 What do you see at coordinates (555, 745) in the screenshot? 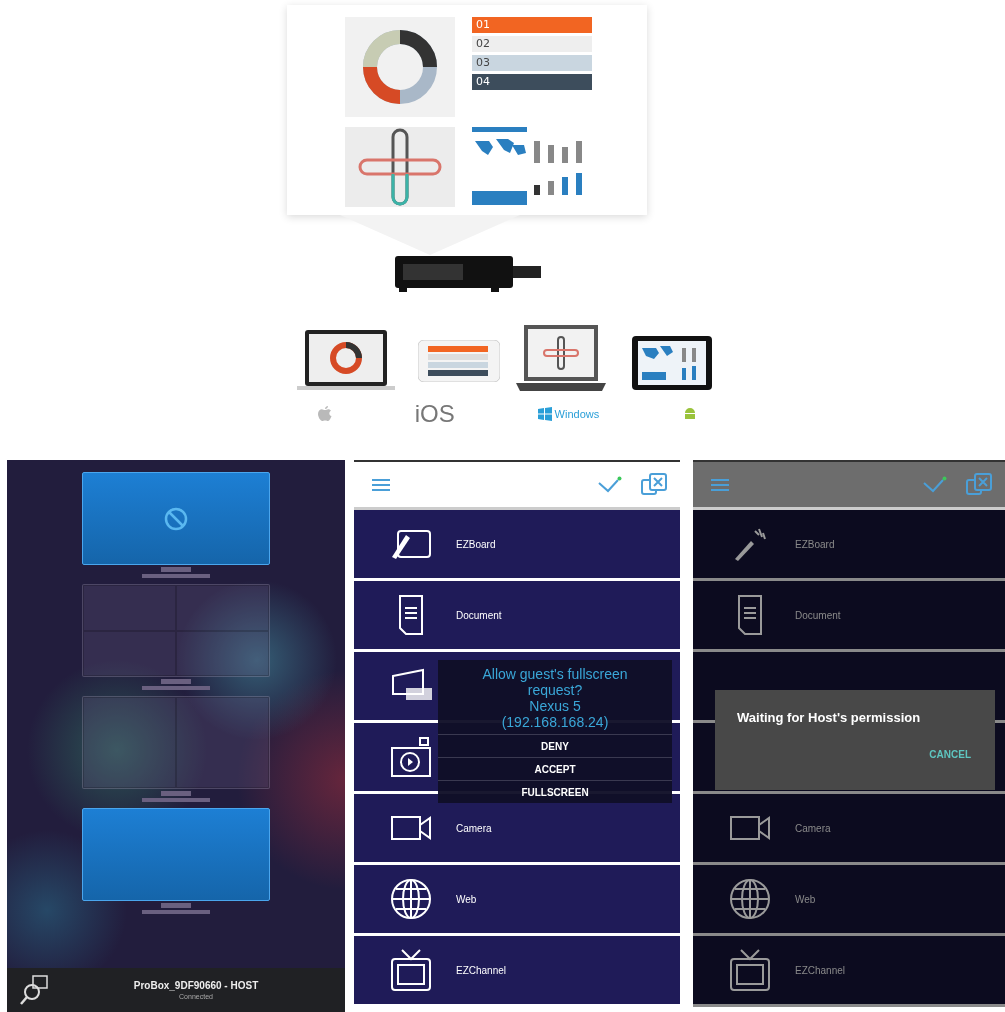
I see `dialog-button: DENY` at bounding box center [555, 745].